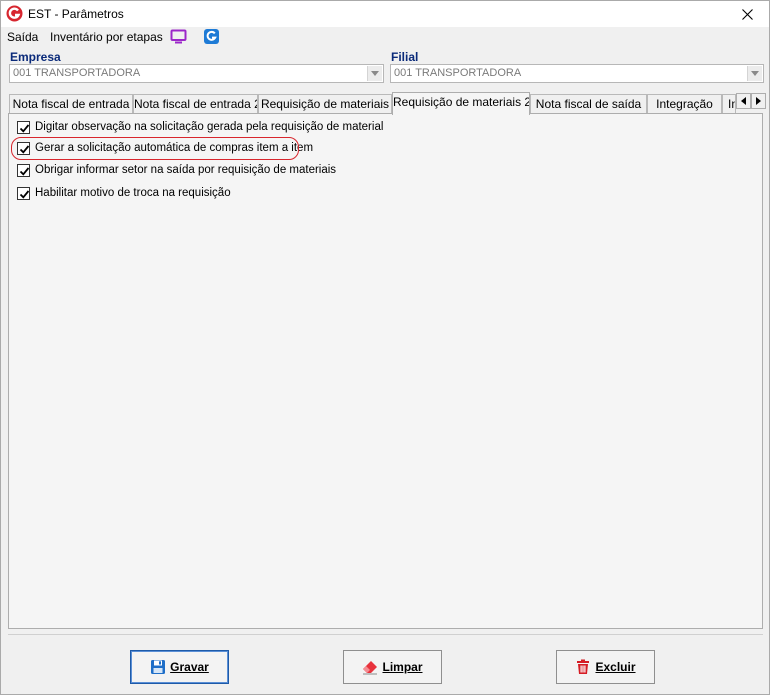 This screenshot has height=695, width=770. I want to click on checkbox-digitar-observacao, so click(23, 127).